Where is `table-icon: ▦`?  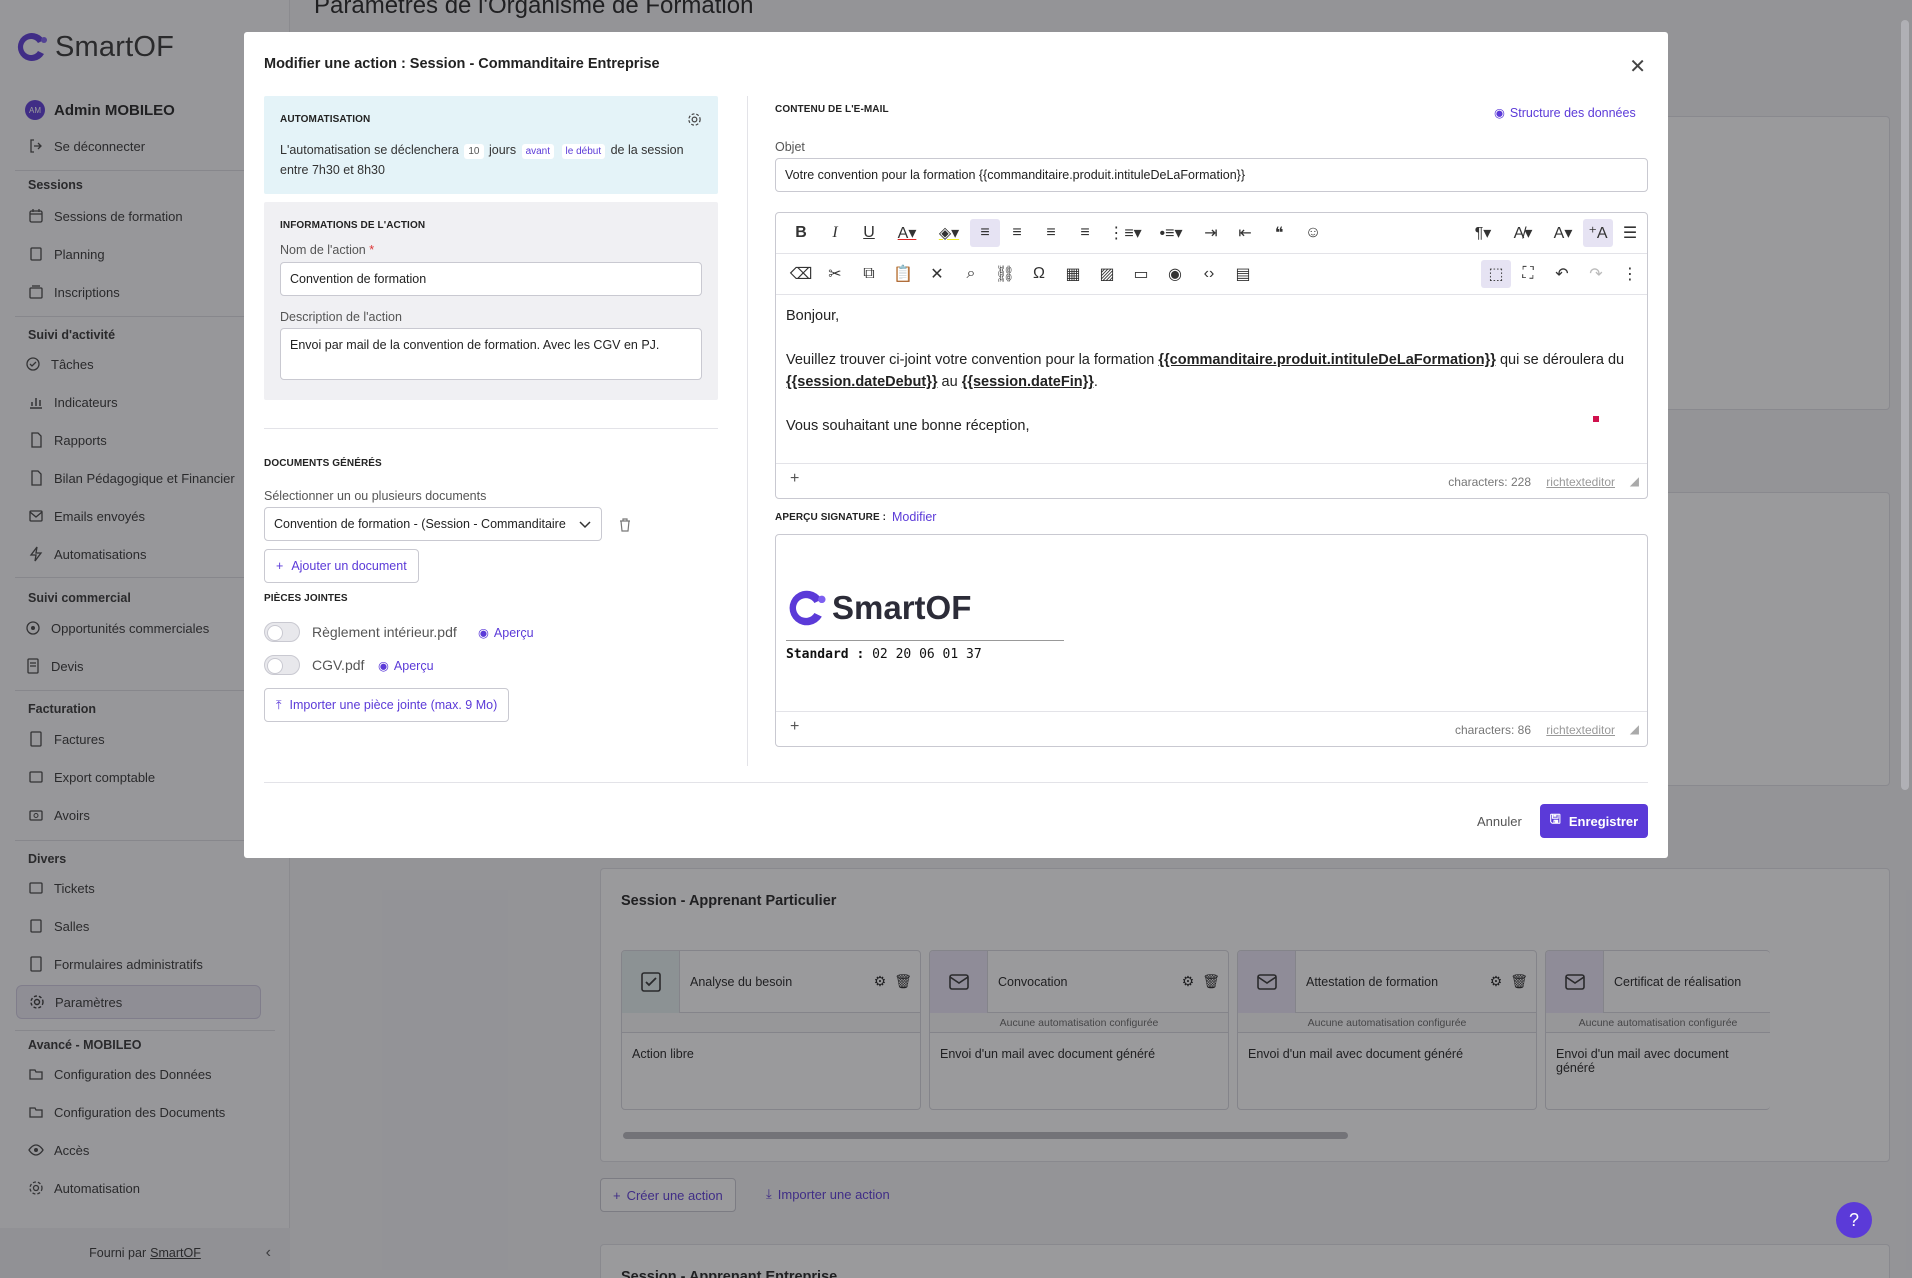
table-icon: ▦ is located at coordinates (1073, 274).